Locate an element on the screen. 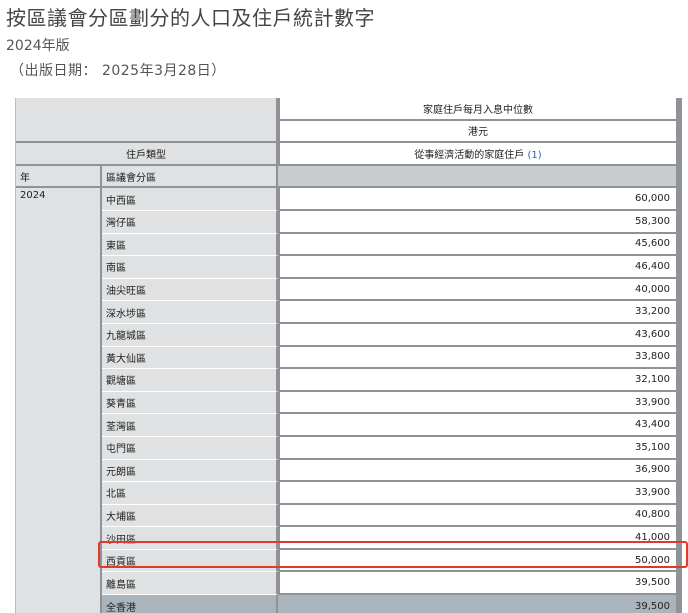 The height and width of the screenshot is (613, 688). table-row: 油尖旺區 40,000 is located at coordinates (349, 290).